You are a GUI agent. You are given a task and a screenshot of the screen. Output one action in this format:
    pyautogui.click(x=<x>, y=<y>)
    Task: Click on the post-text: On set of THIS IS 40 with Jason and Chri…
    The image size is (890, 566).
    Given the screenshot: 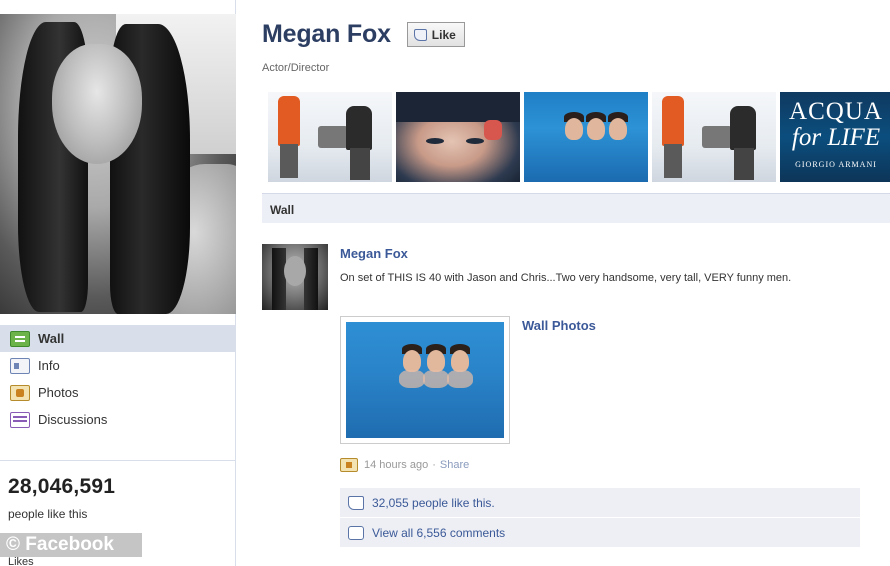 What is the action you would take?
    pyautogui.click(x=566, y=278)
    